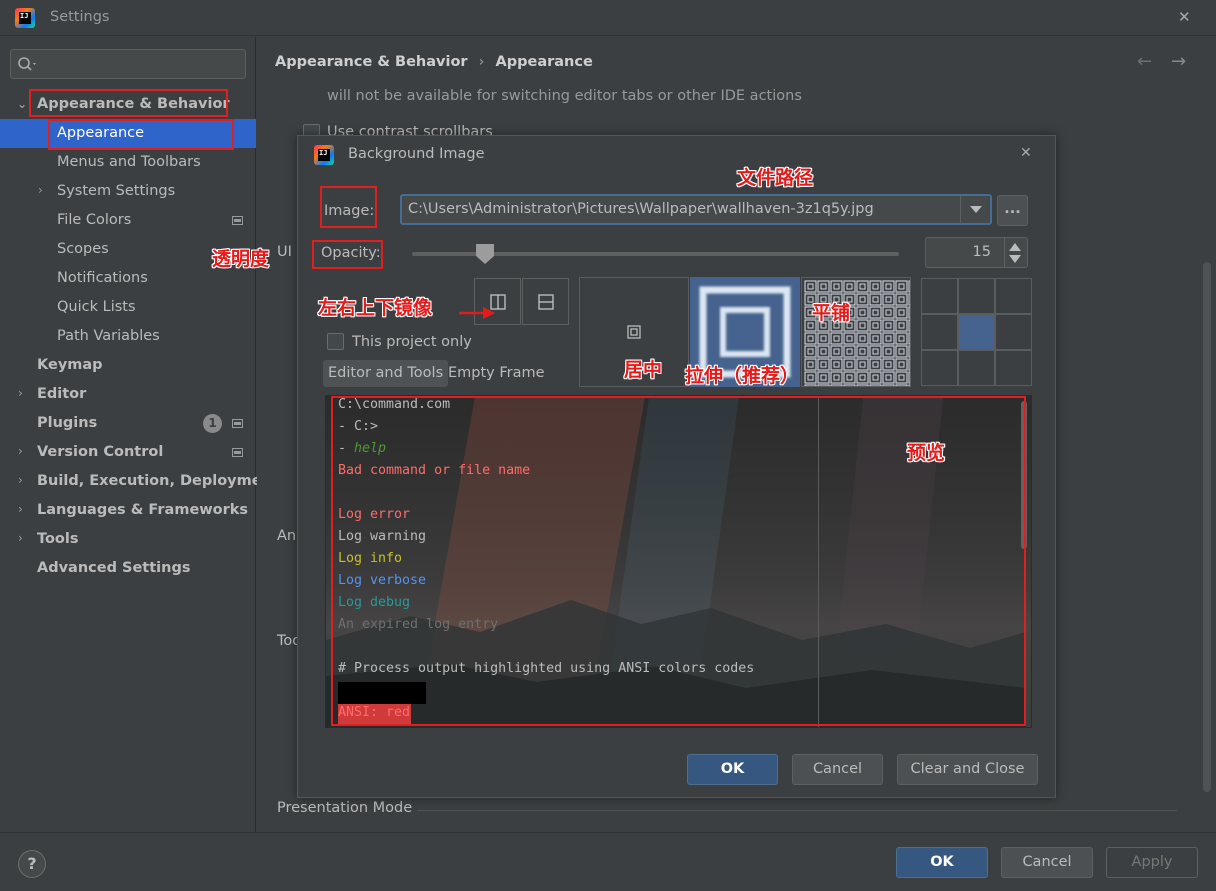 The height and width of the screenshot is (891, 1216). I want to click on sidebar-item-label: Menus and Toolbars, so click(129, 162).